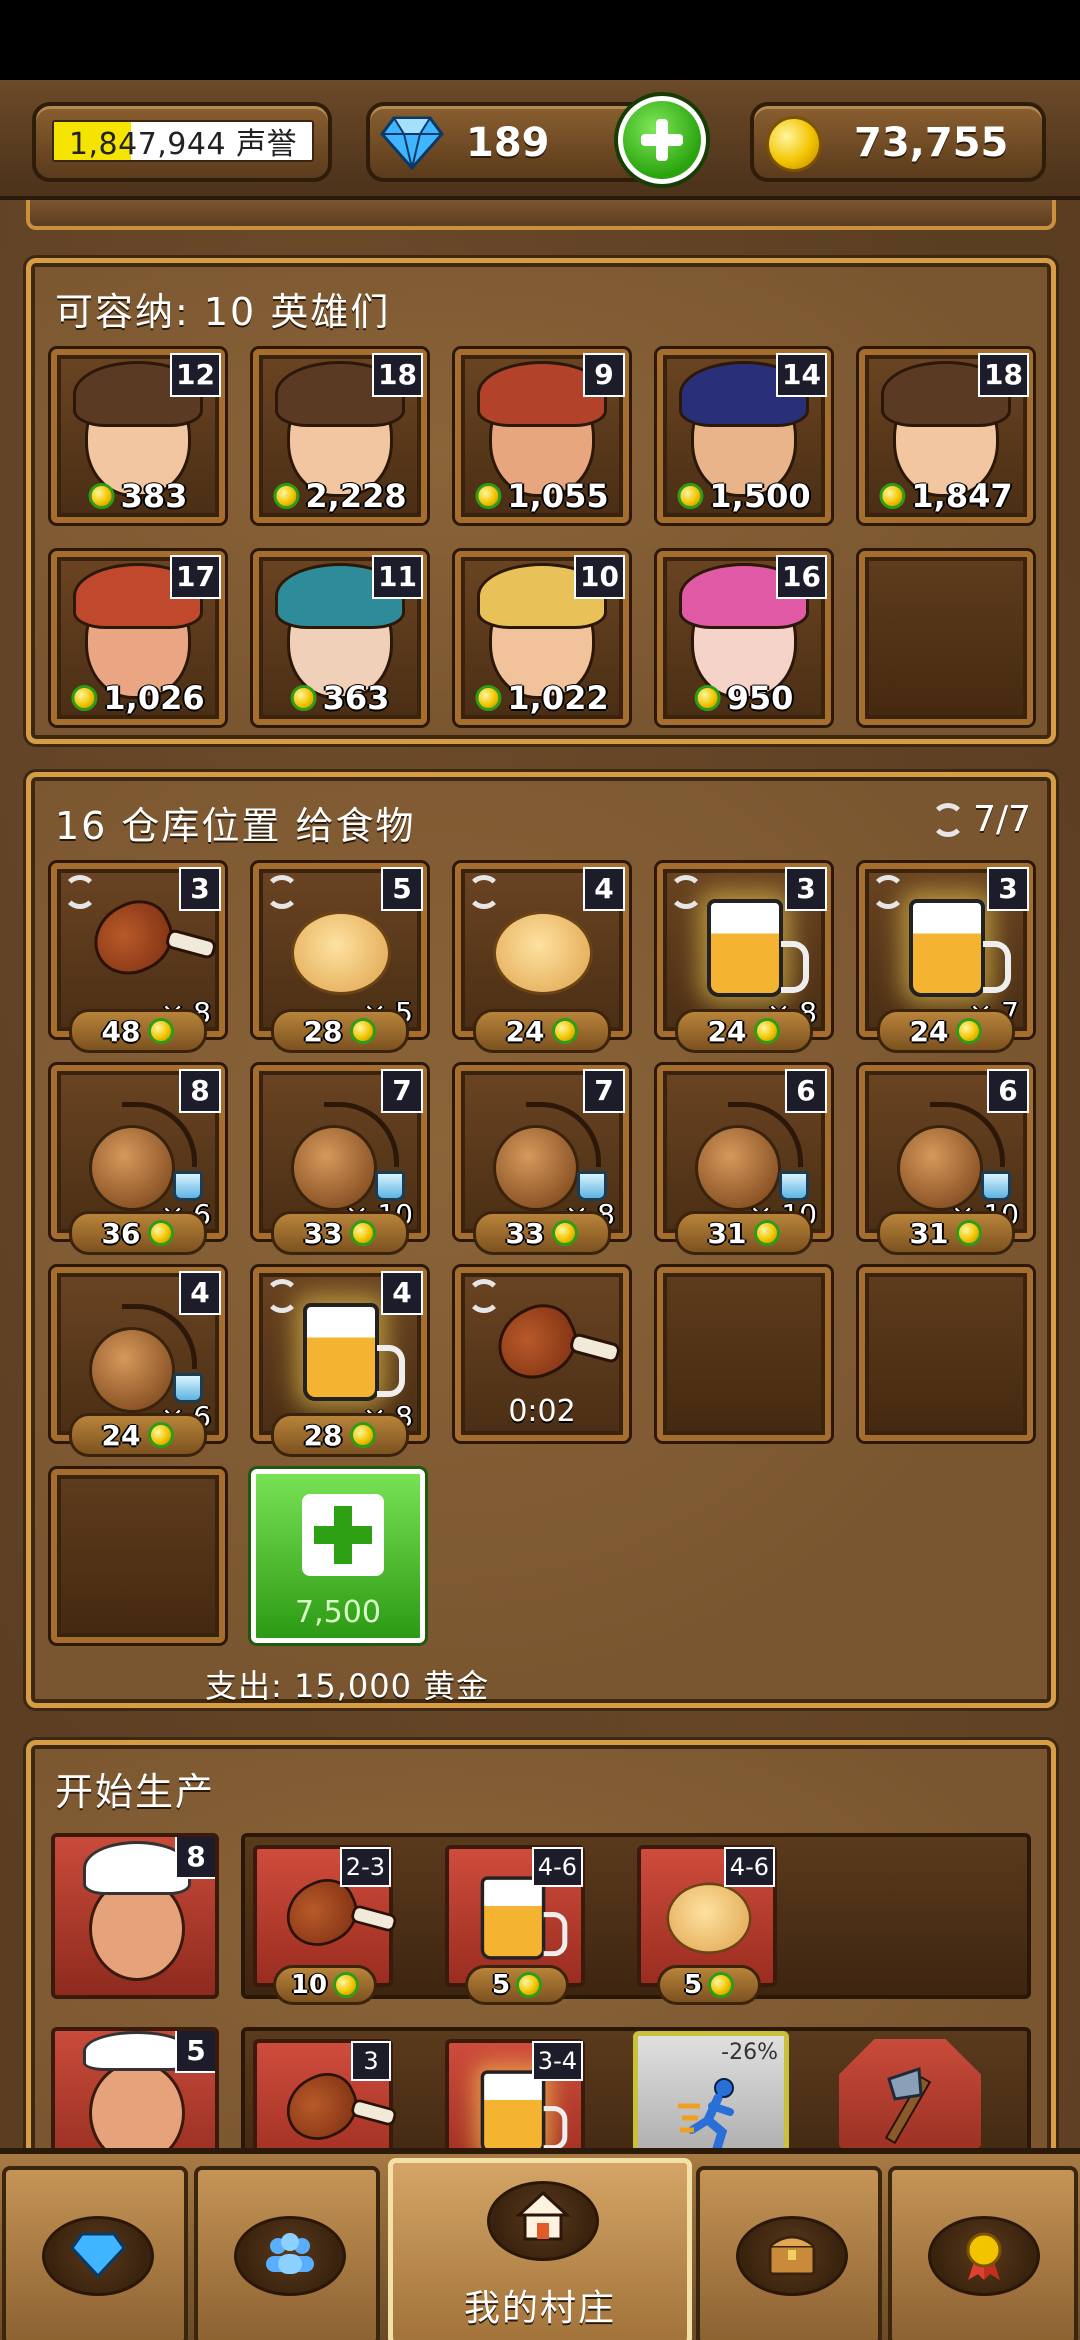  Describe the element at coordinates (537, 1342) in the screenshot. I see `chicken-leg-icon` at that location.